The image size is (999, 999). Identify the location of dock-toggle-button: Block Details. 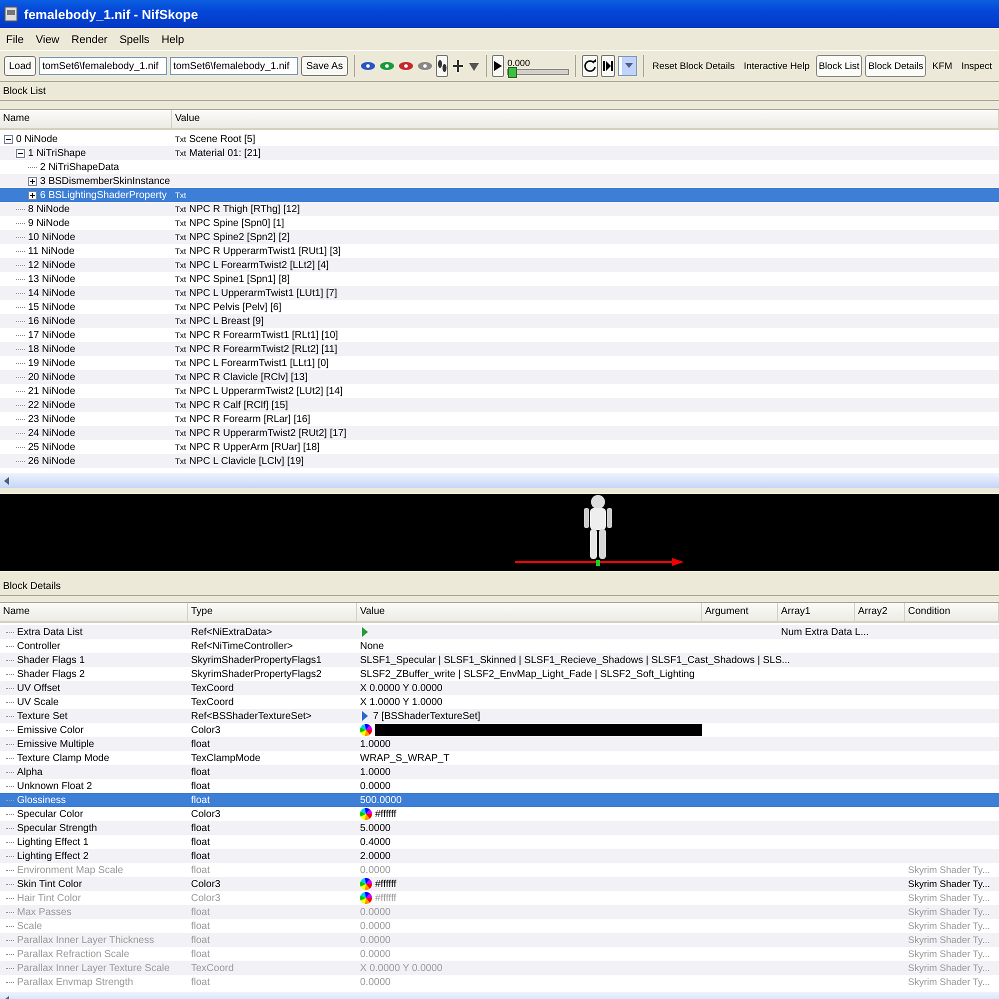
(895, 66).